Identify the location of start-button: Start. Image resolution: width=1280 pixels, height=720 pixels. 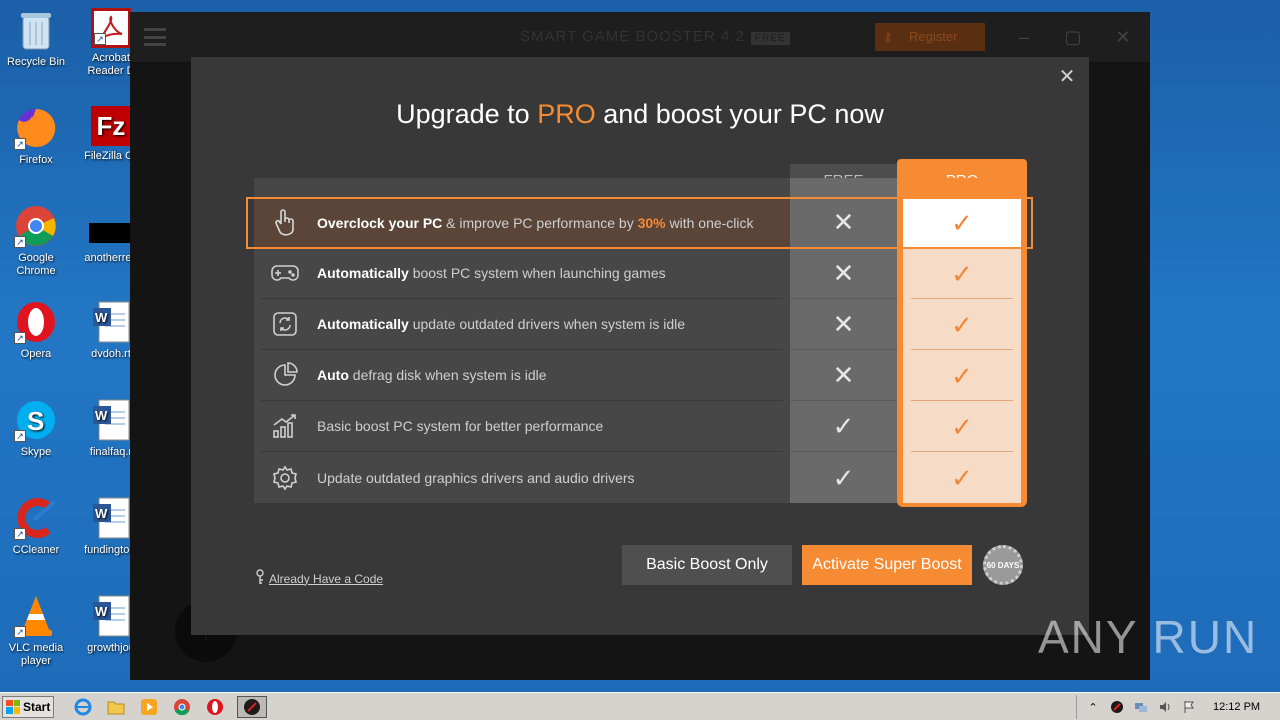
(28, 706).